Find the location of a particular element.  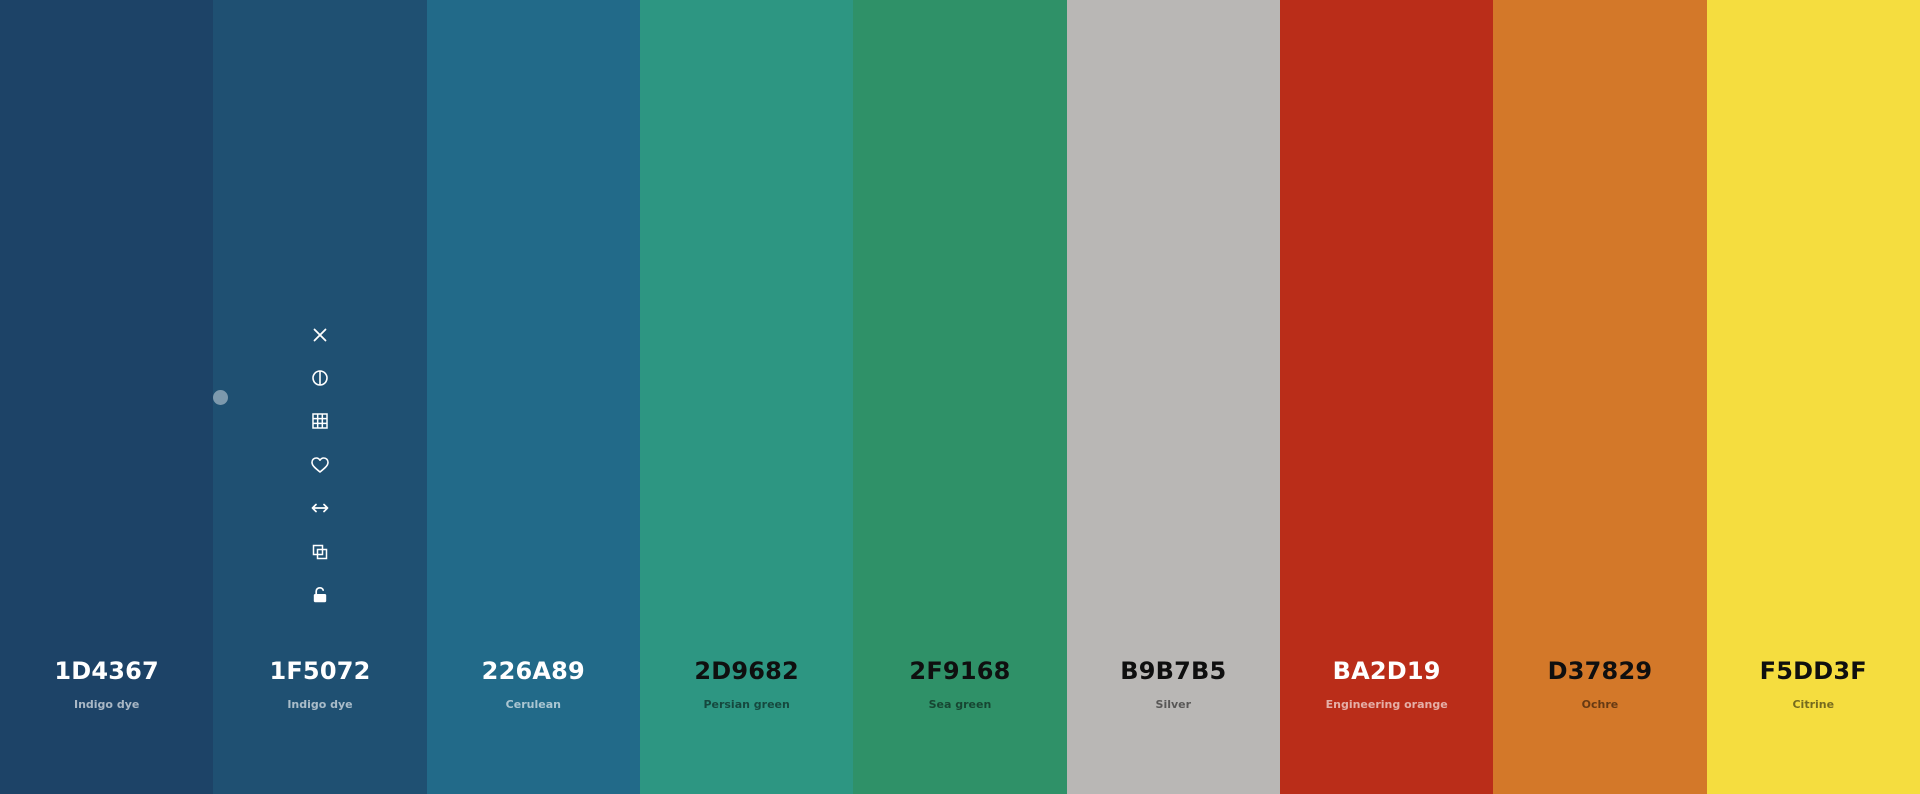

color-name: Cerulean is located at coordinates (533, 704).